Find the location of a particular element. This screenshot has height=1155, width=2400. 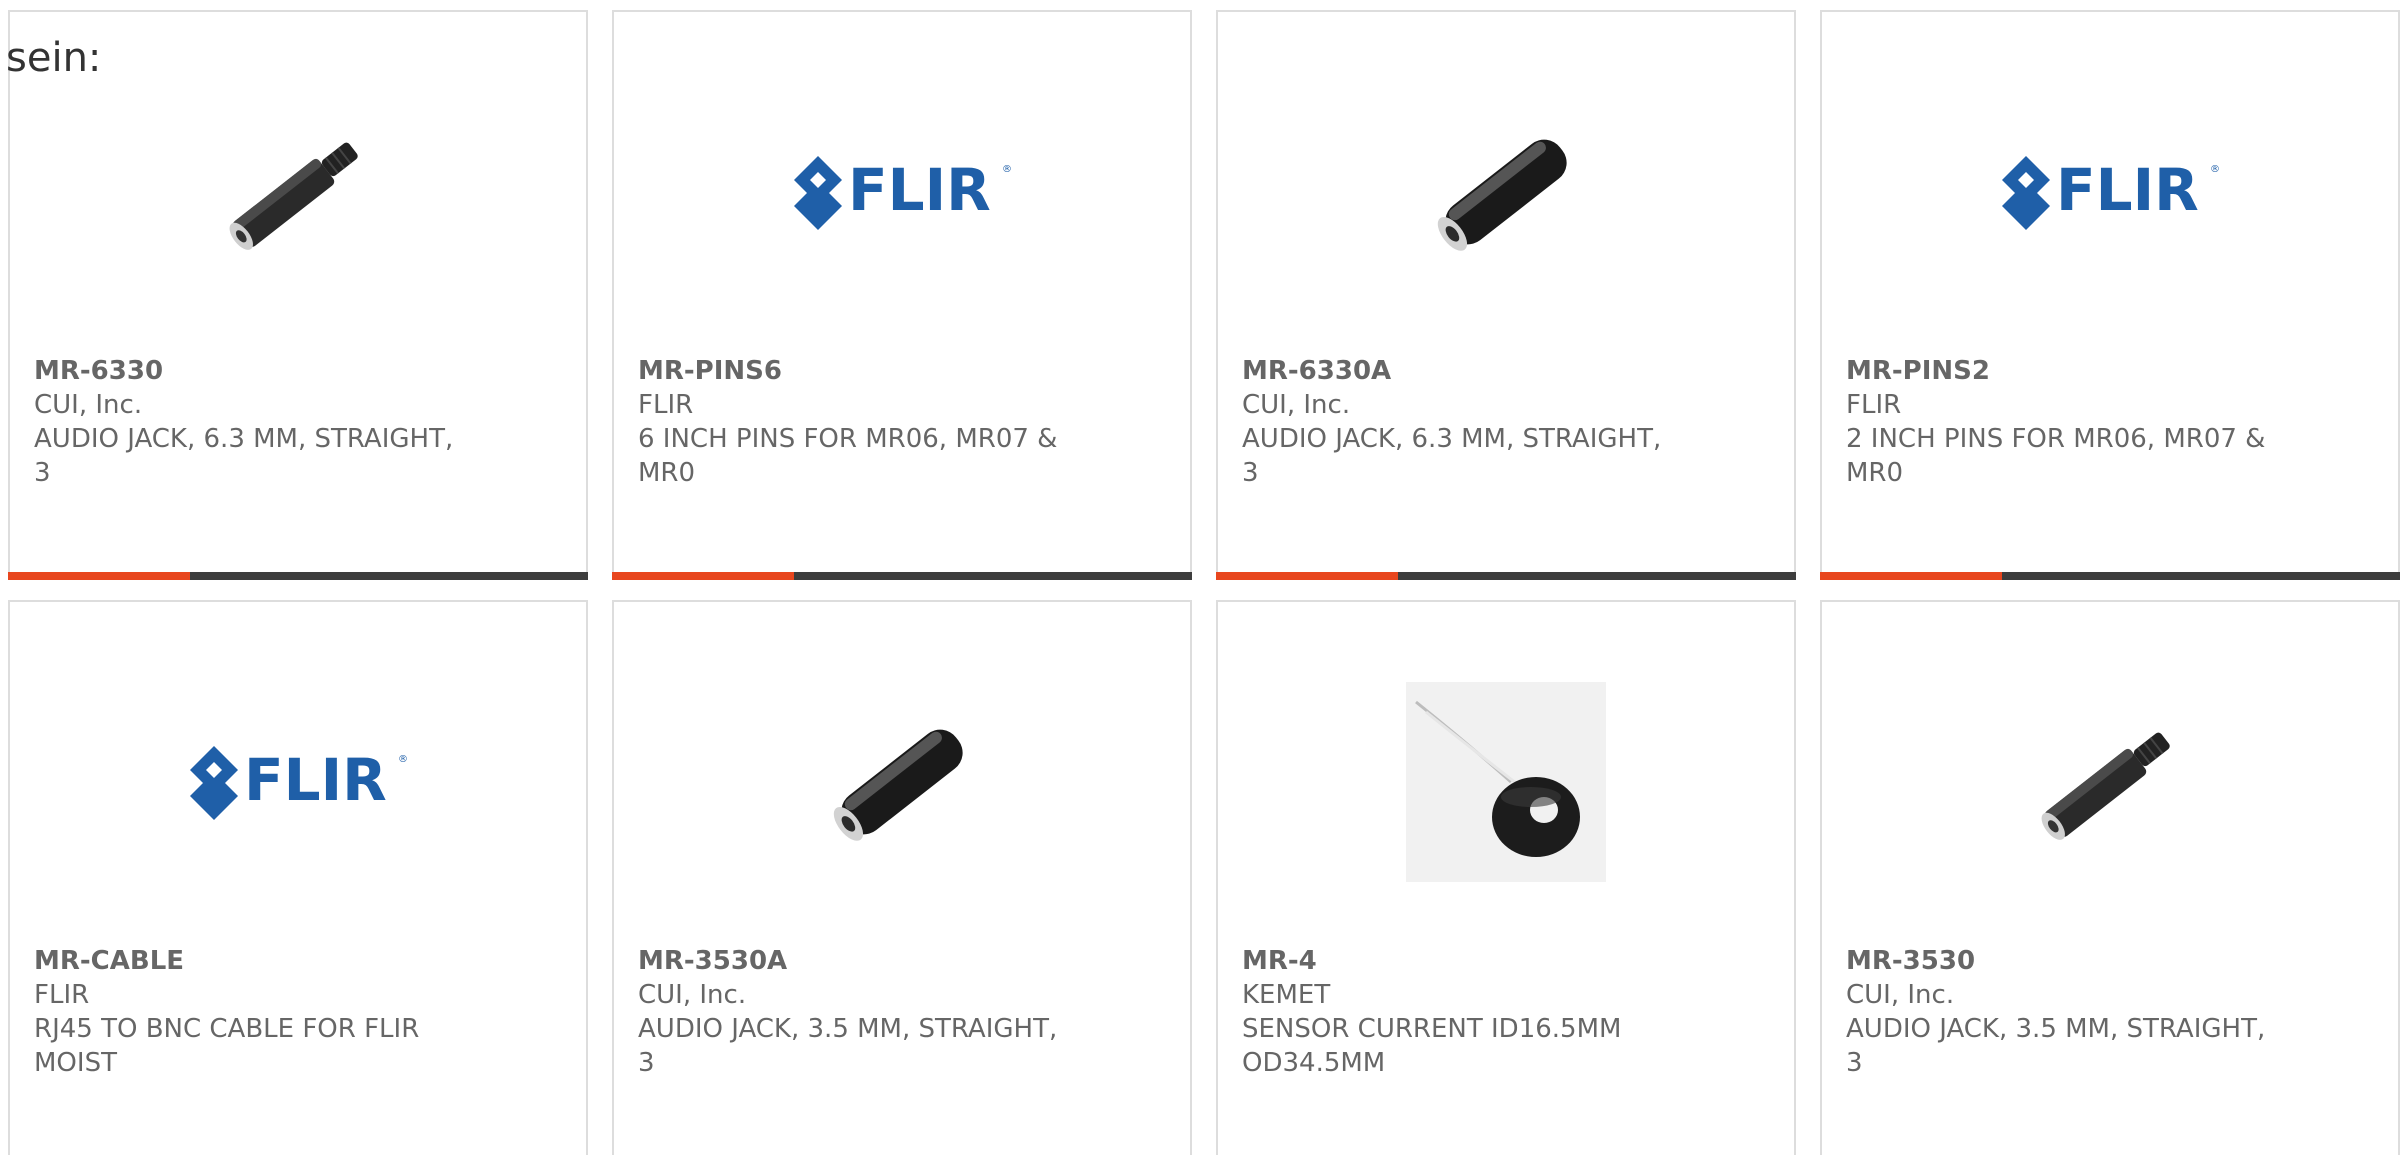

part-number: MR-3530 is located at coordinates (2066, 961).